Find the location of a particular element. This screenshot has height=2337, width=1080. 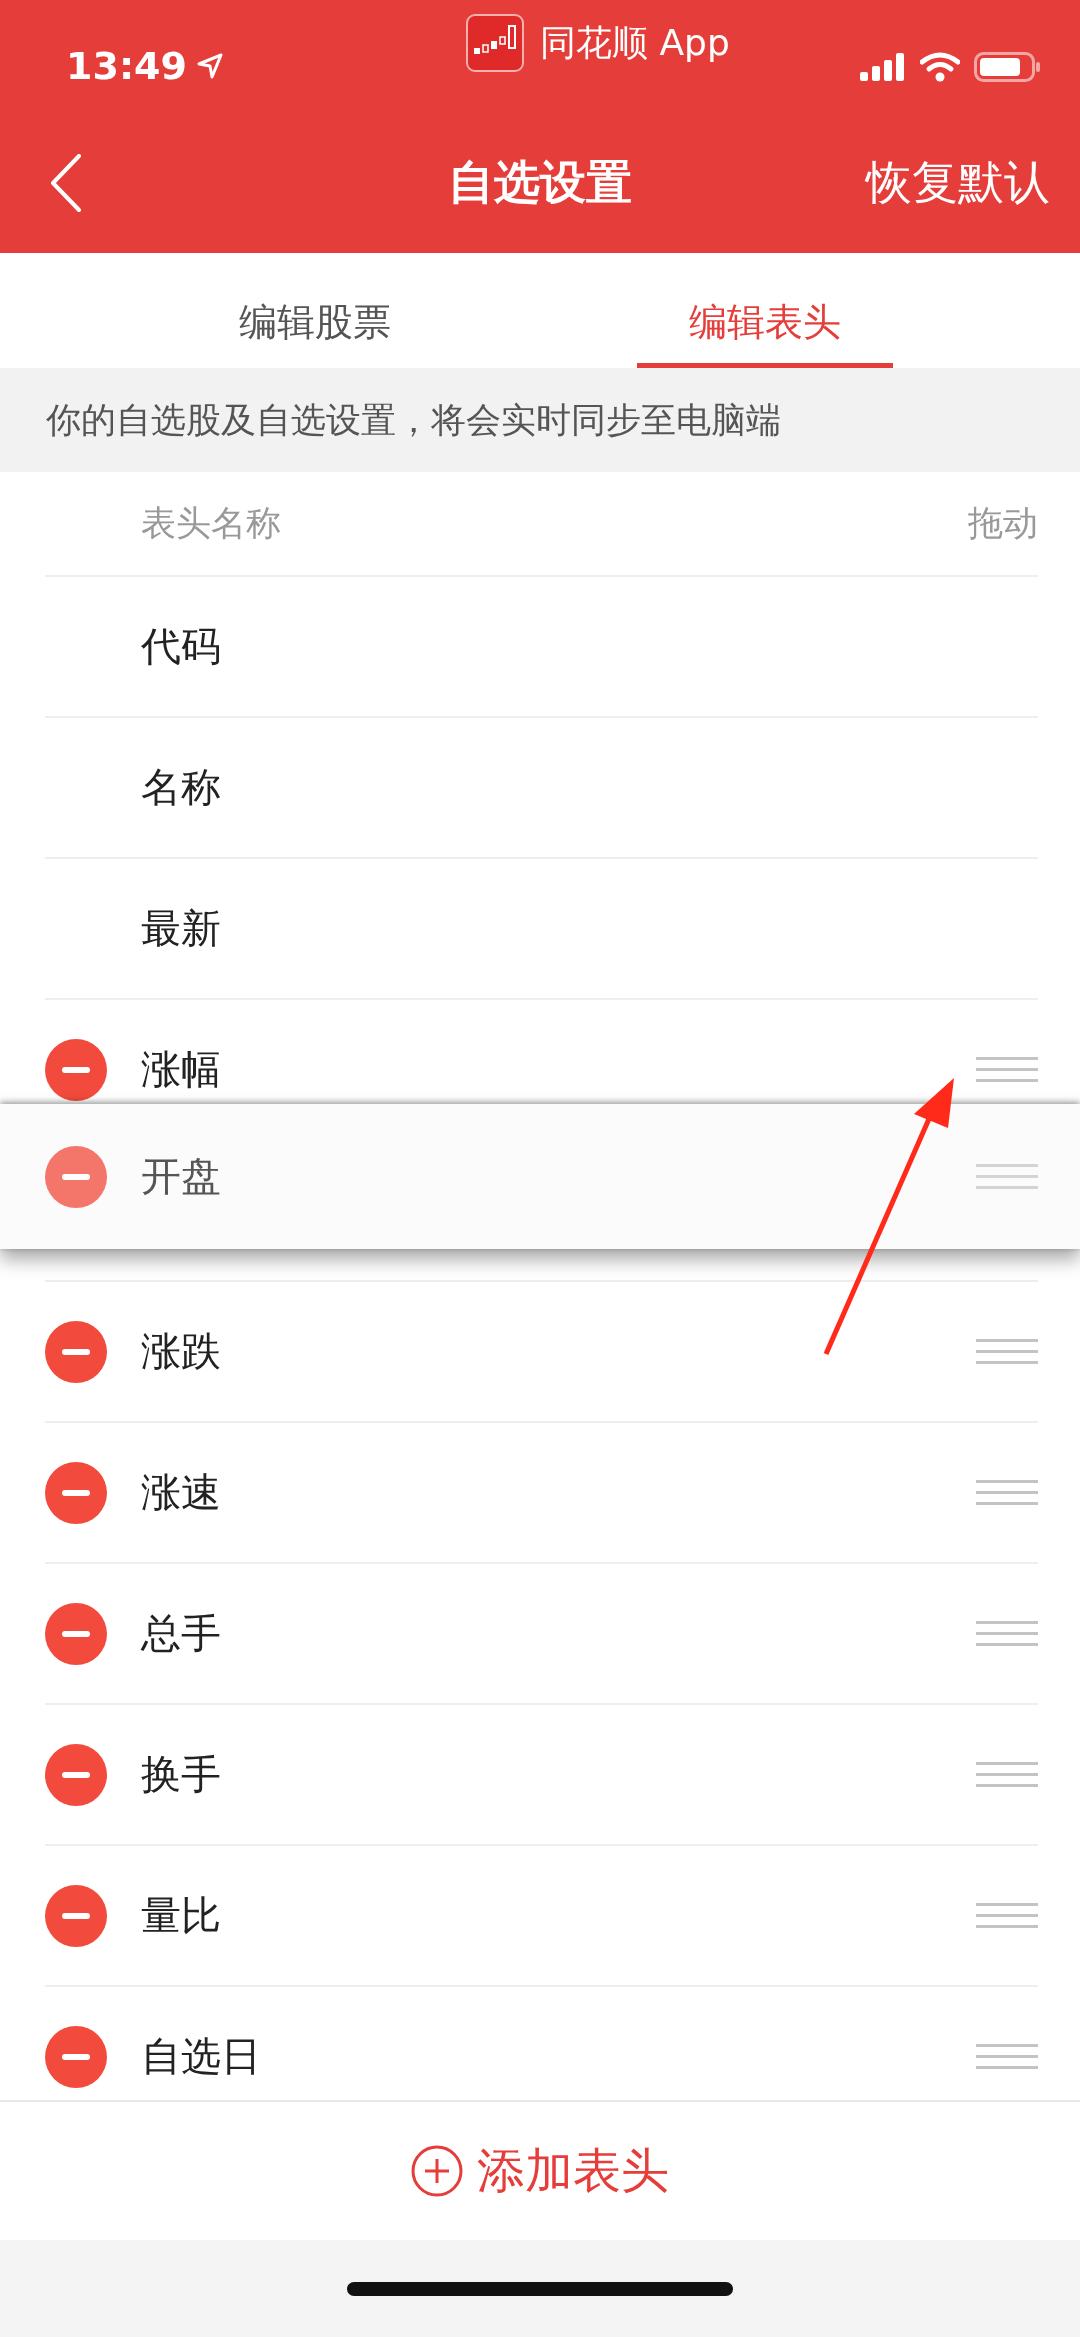

battery-icon is located at coordinates (1007, 67).